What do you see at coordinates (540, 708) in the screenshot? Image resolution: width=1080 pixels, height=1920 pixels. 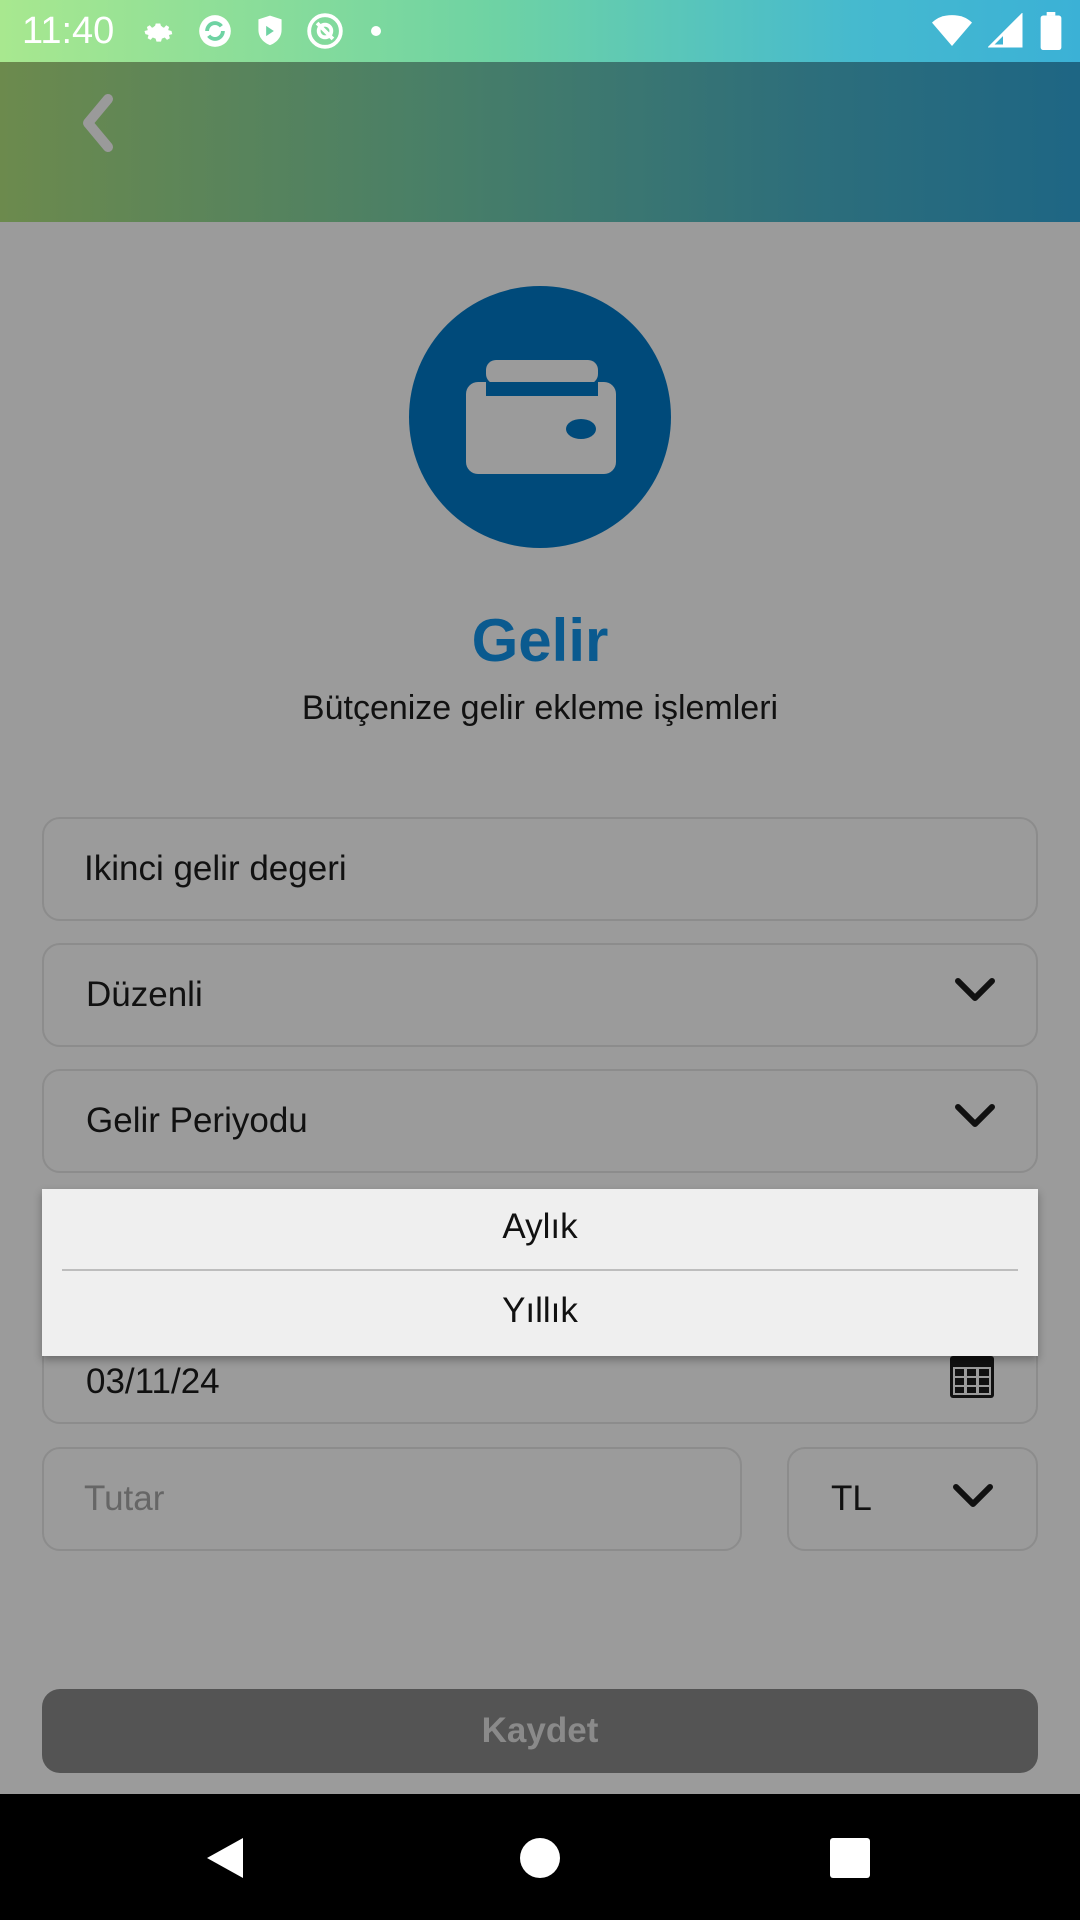 I see `page-subtitle: Bütçenize gelir ekleme işlemleri` at bounding box center [540, 708].